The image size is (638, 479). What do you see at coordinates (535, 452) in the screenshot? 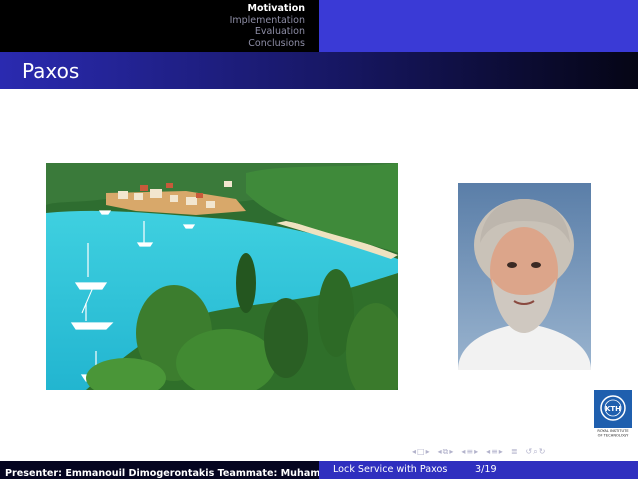
I see `search-icon: ⌕` at bounding box center [535, 452].